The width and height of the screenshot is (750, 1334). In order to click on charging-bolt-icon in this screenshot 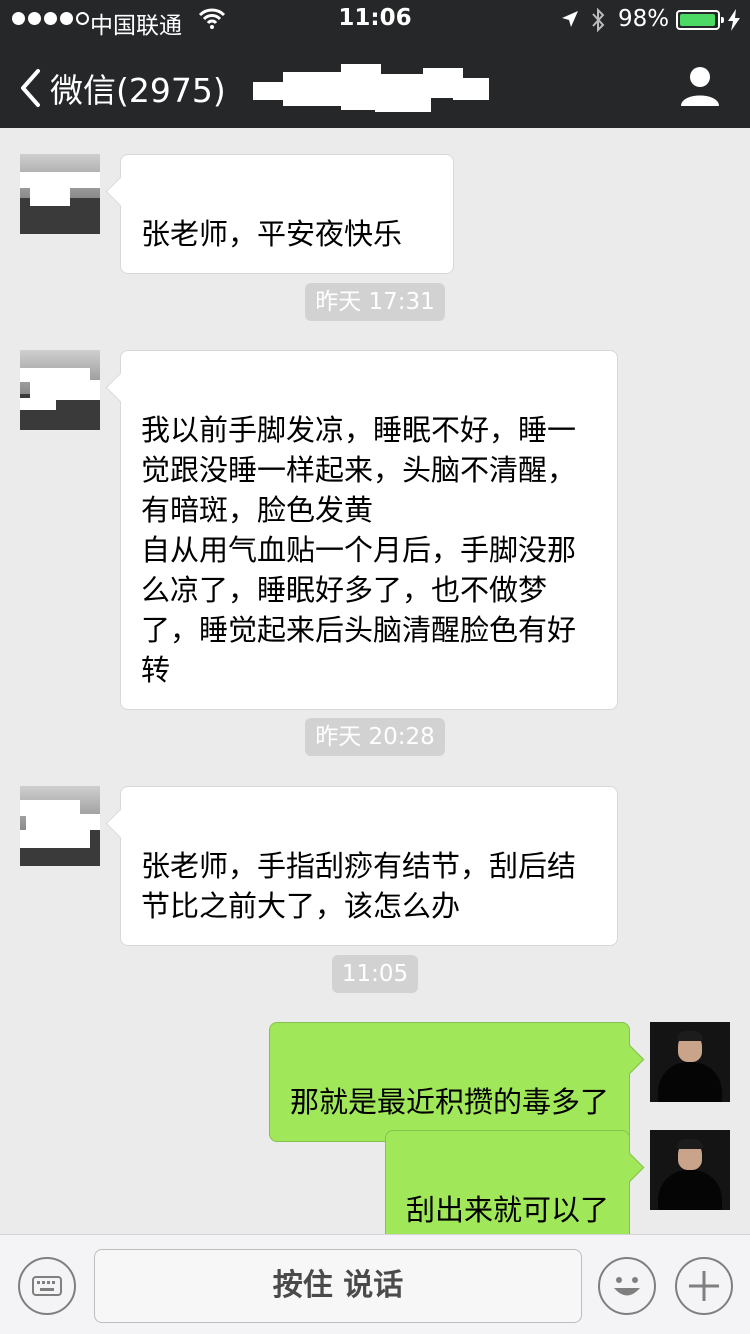, I will do `click(734, 20)`.